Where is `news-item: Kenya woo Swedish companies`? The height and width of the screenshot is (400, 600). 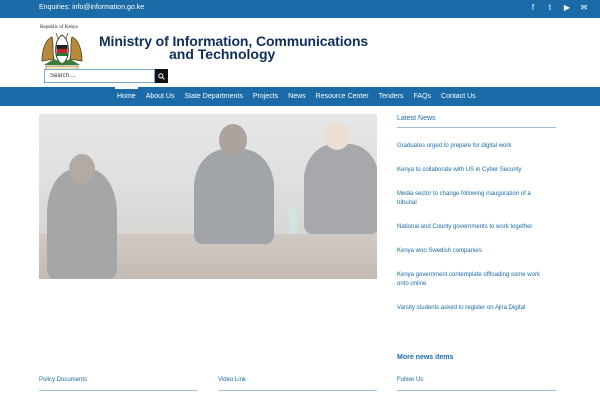 news-item: Kenya woo Swedish companies is located at coordinates (472, 251).